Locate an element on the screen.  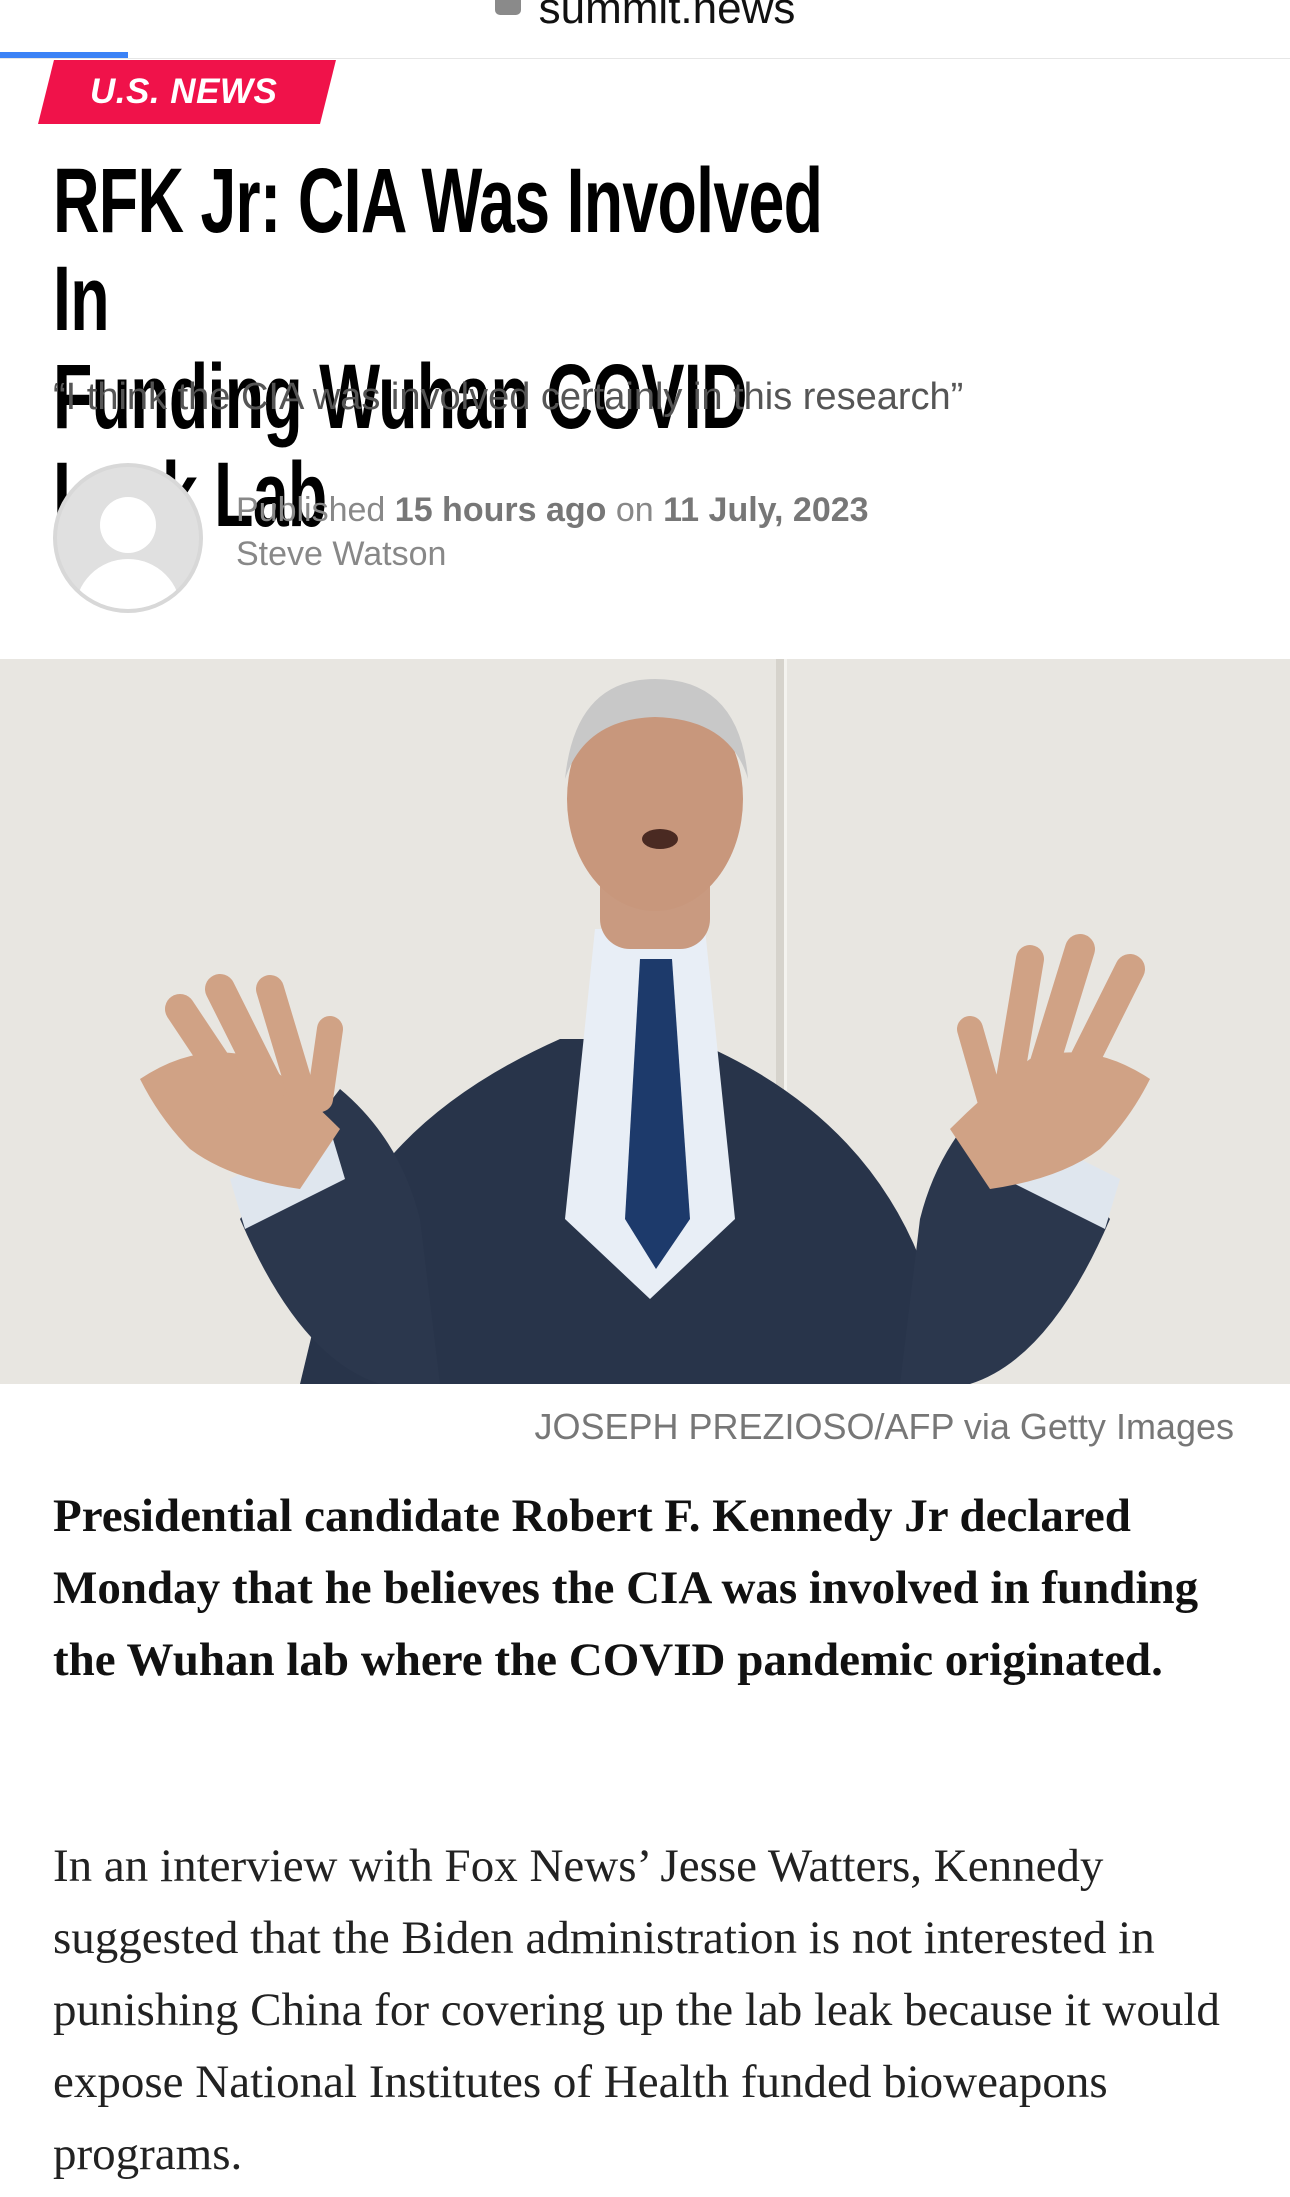
image-caption: JOSEPH PREZIOSO/AFP via Getty Images is located at coordinates (884, 1426).